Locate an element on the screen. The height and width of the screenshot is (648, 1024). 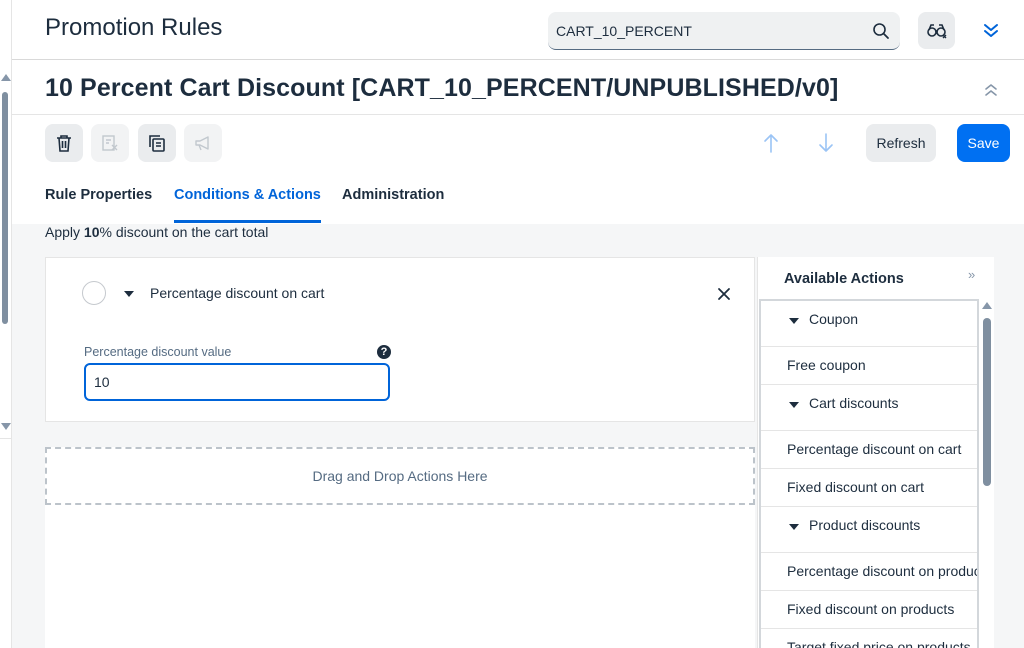
summary-prefix: Apply is located at coordinates (64, 232).